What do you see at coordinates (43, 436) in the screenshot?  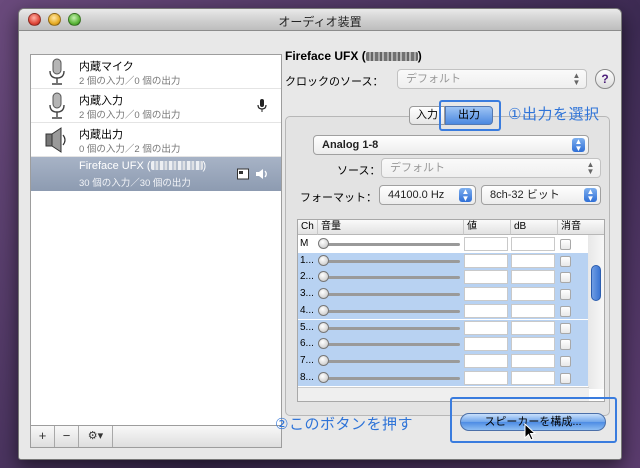 I see `add-device-button: +` at bounding box center [43, 436].